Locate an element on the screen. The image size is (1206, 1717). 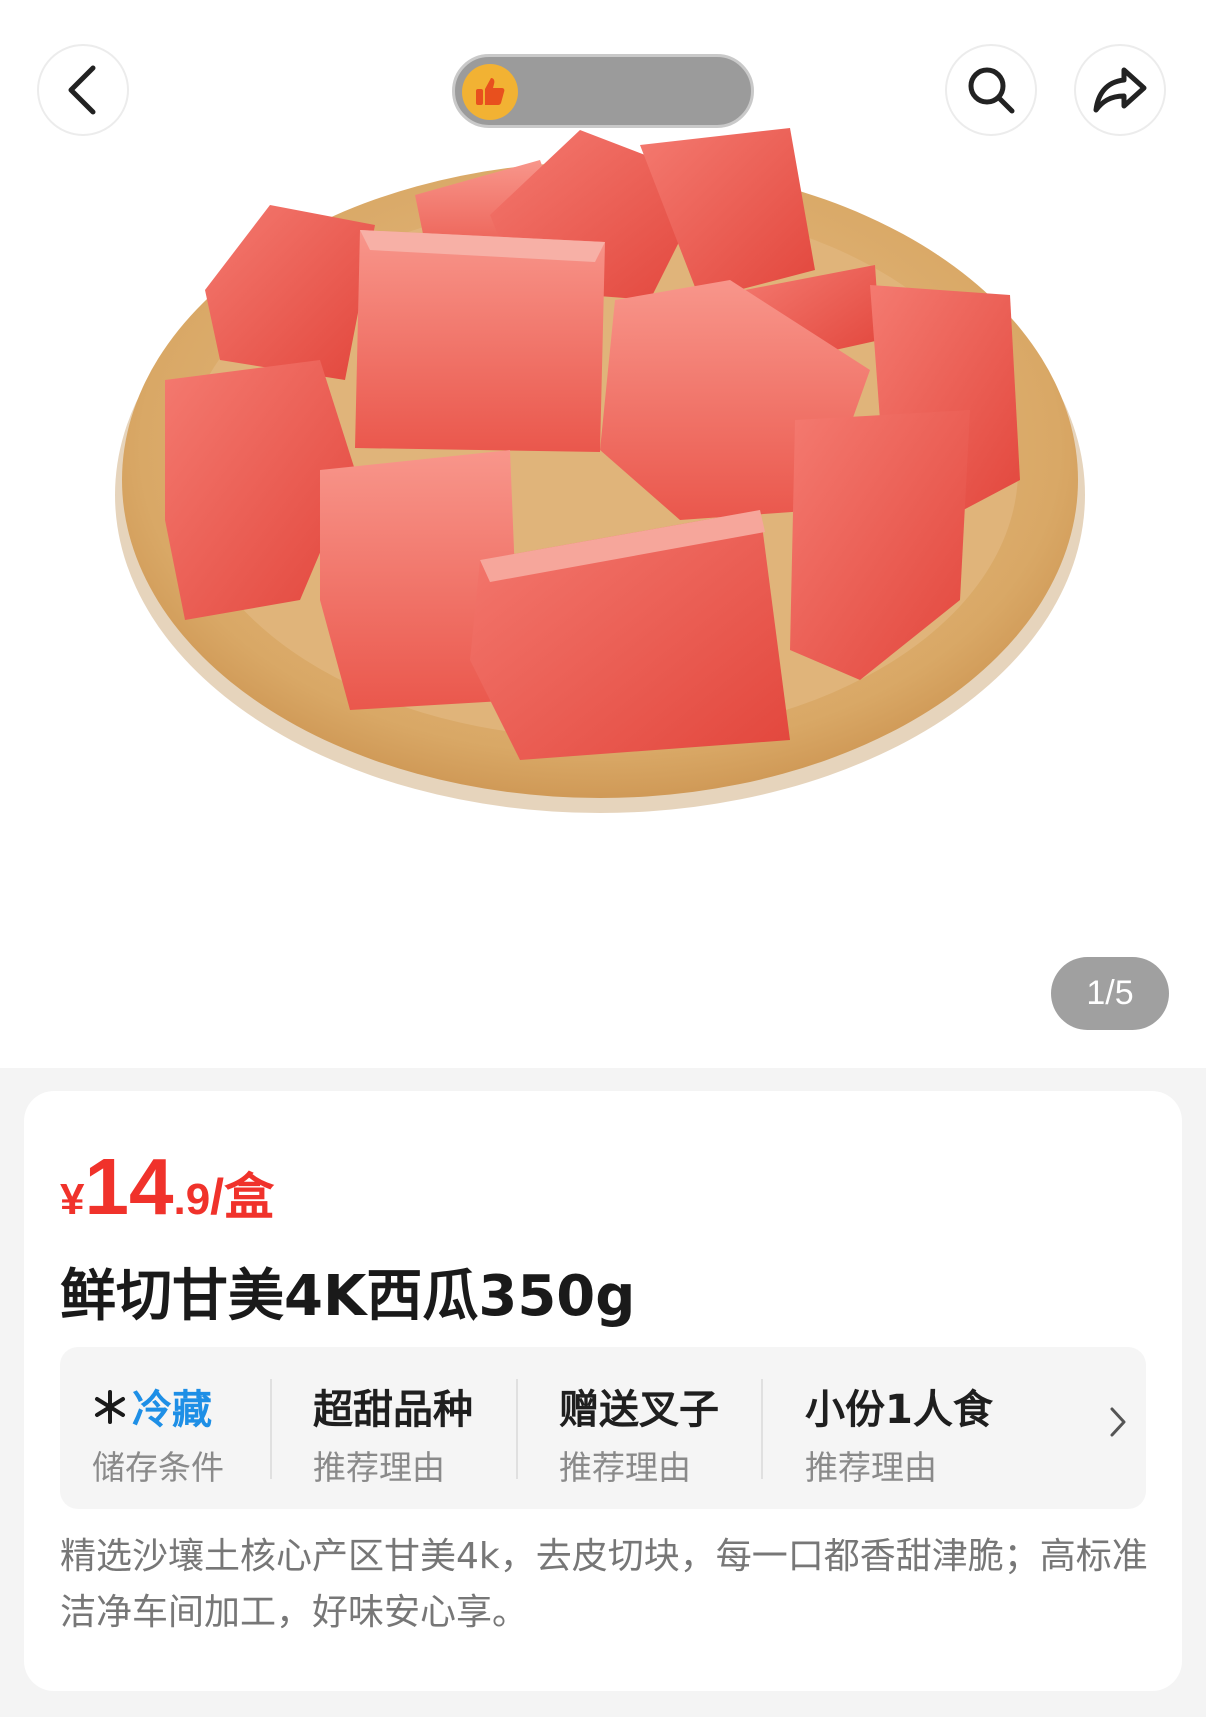
share-arrow-icon is located at coordinates (1120, 90).